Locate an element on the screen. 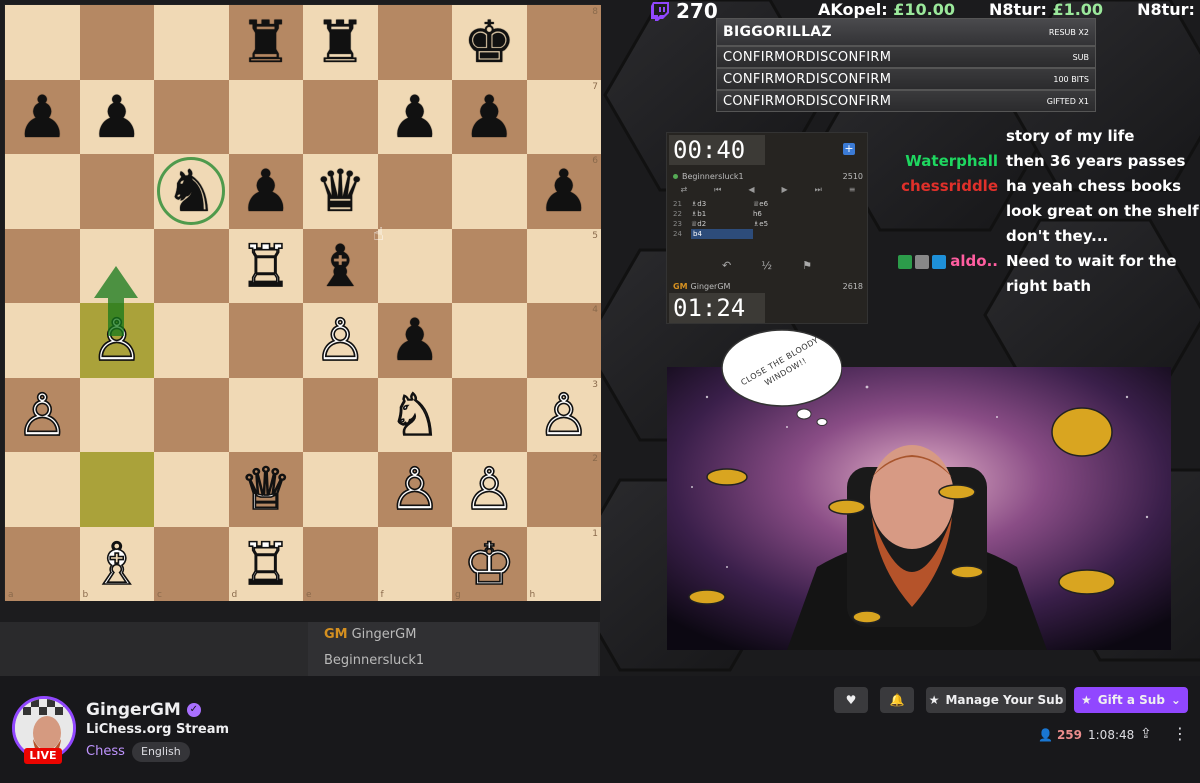  square-c5 is located at coordinates (191, 265).